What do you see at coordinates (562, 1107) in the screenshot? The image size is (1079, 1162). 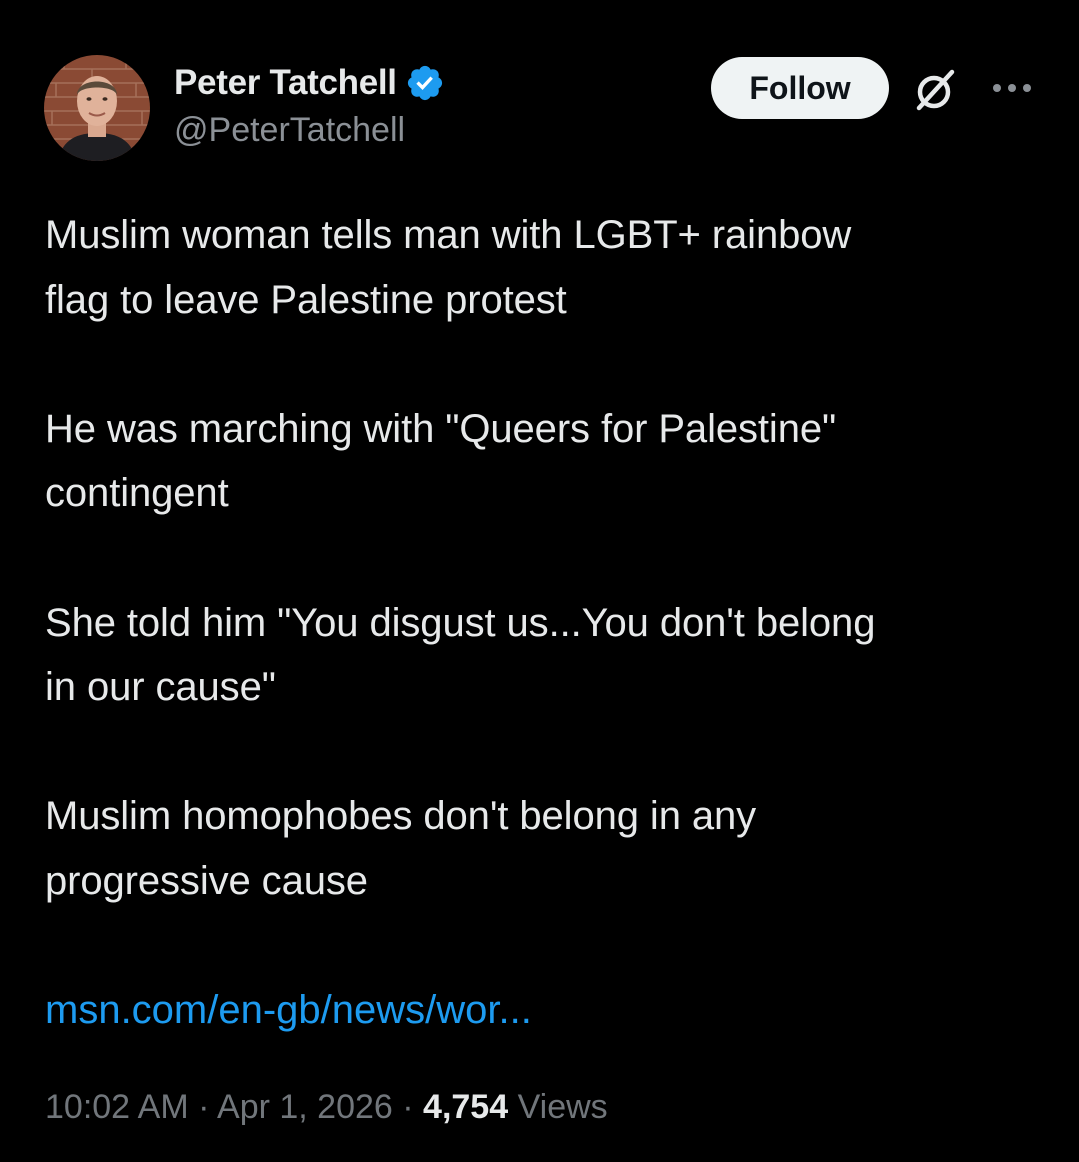 I see `views-label: Views` at bounding box center [562, 1107].